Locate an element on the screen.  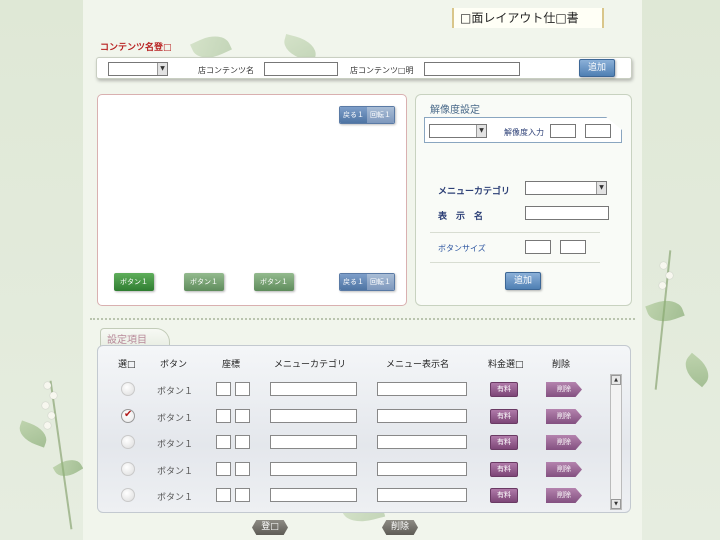
content-add-button: 追加 is located at coordinates (597, 68).